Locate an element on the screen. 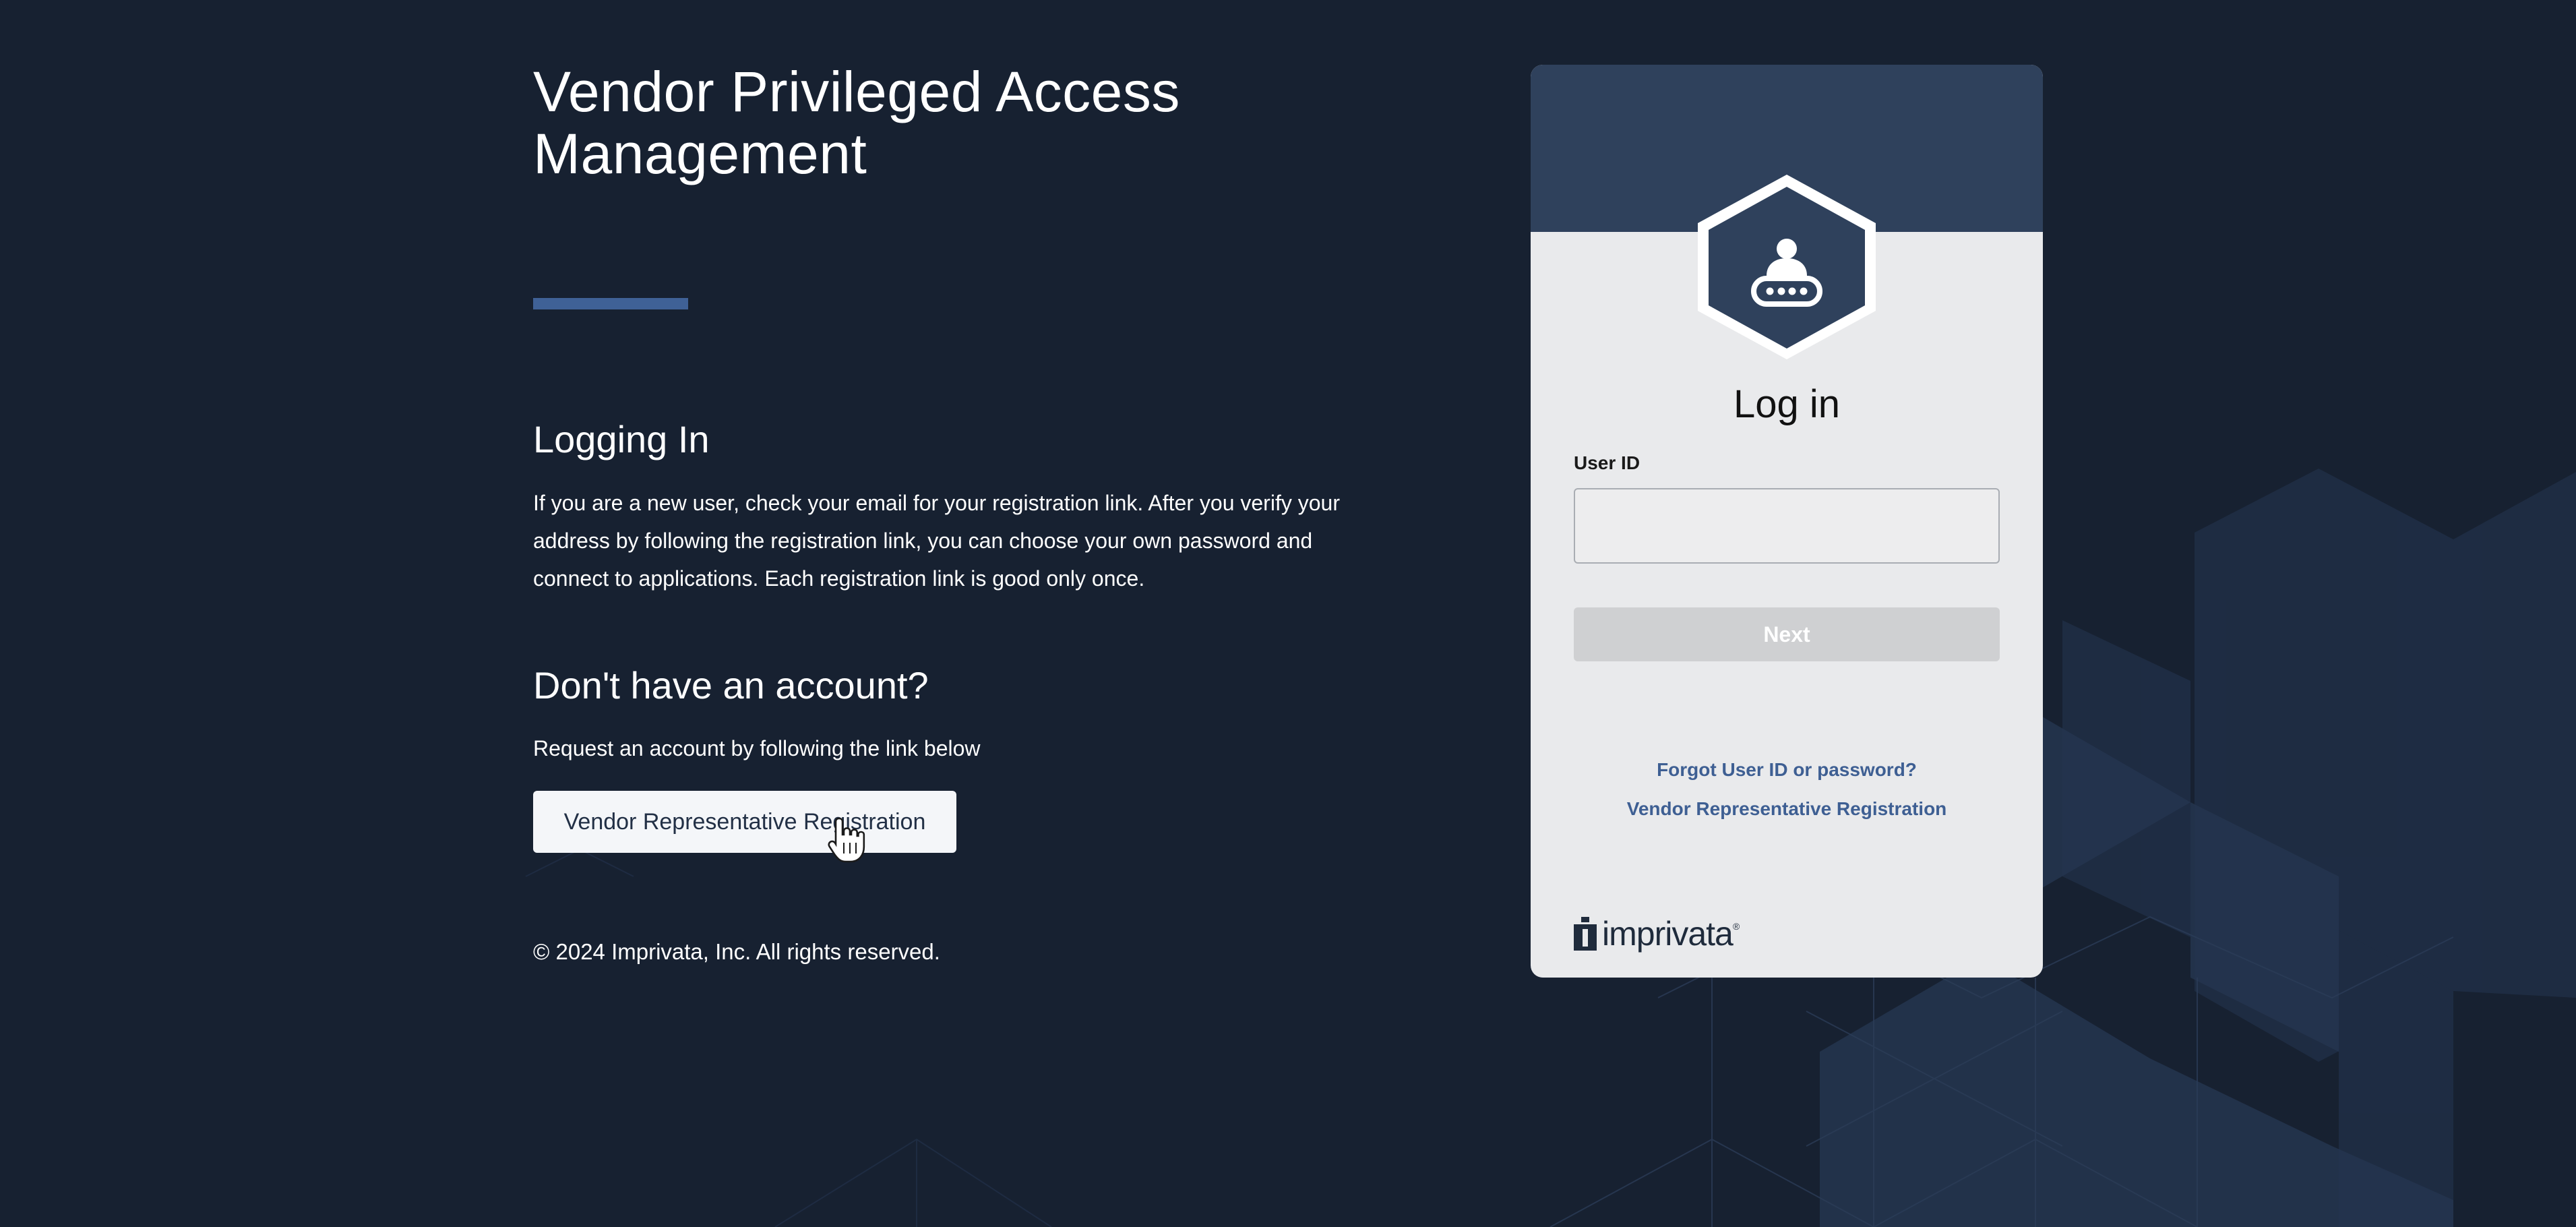 The width and height of the screenshot is (2576, 1227). vendor-registration-link: Vendor Representative Registration is located at coordinates (1787, 809).